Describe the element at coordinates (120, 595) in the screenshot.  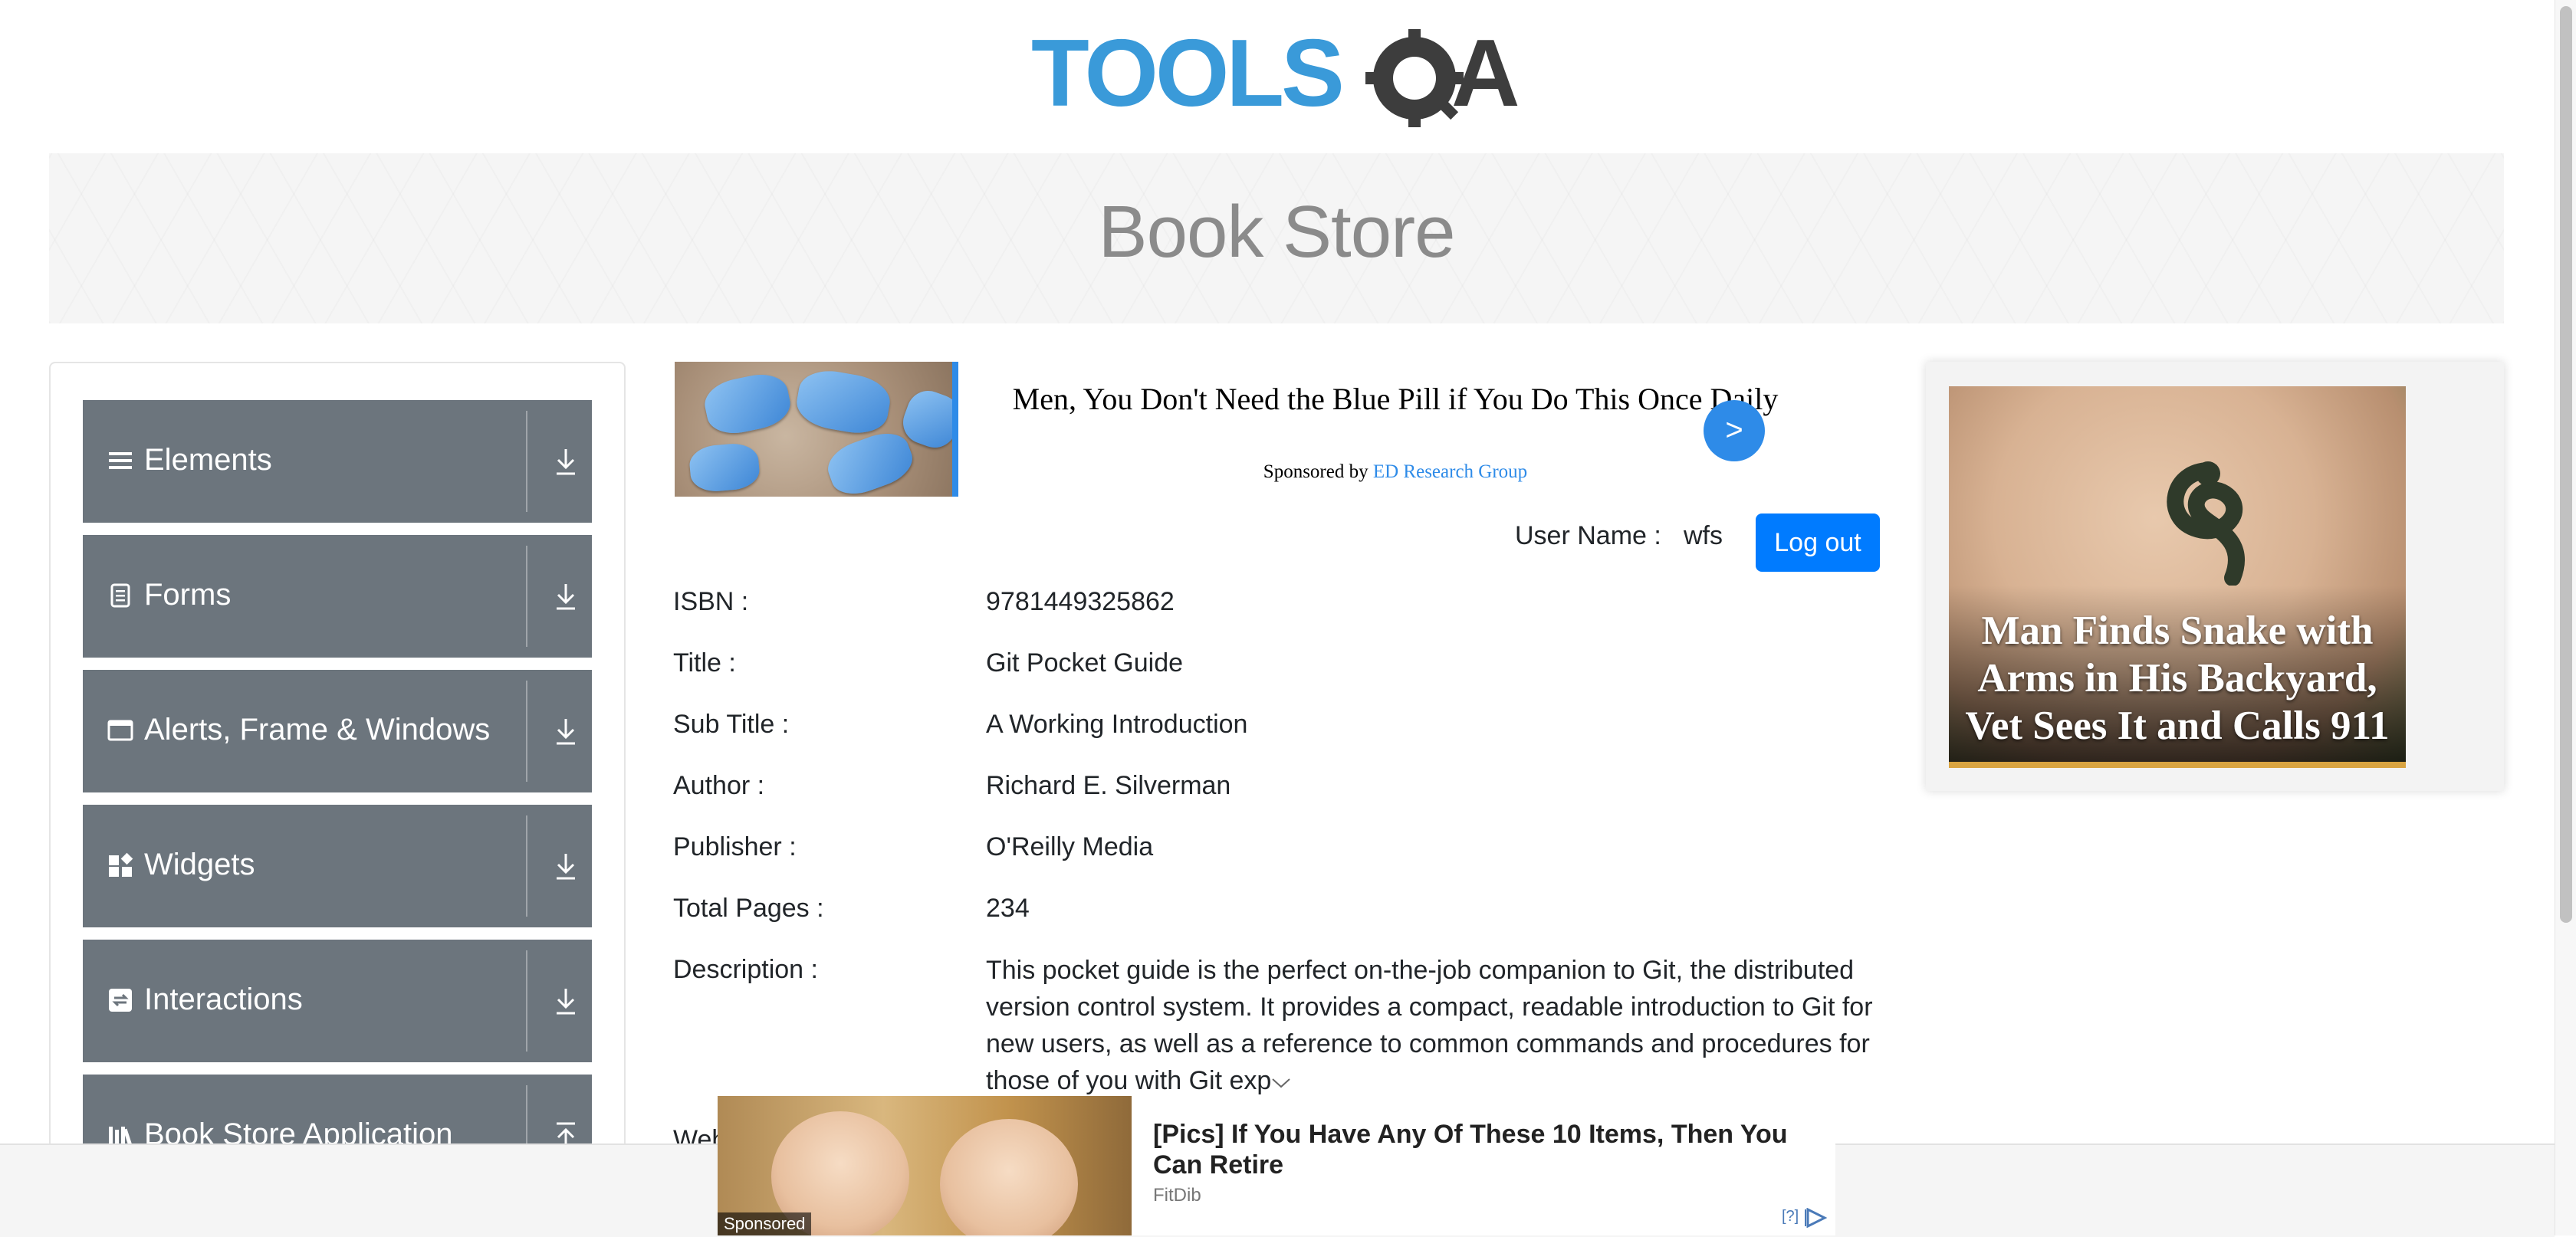
I see `document-icon` at that location.